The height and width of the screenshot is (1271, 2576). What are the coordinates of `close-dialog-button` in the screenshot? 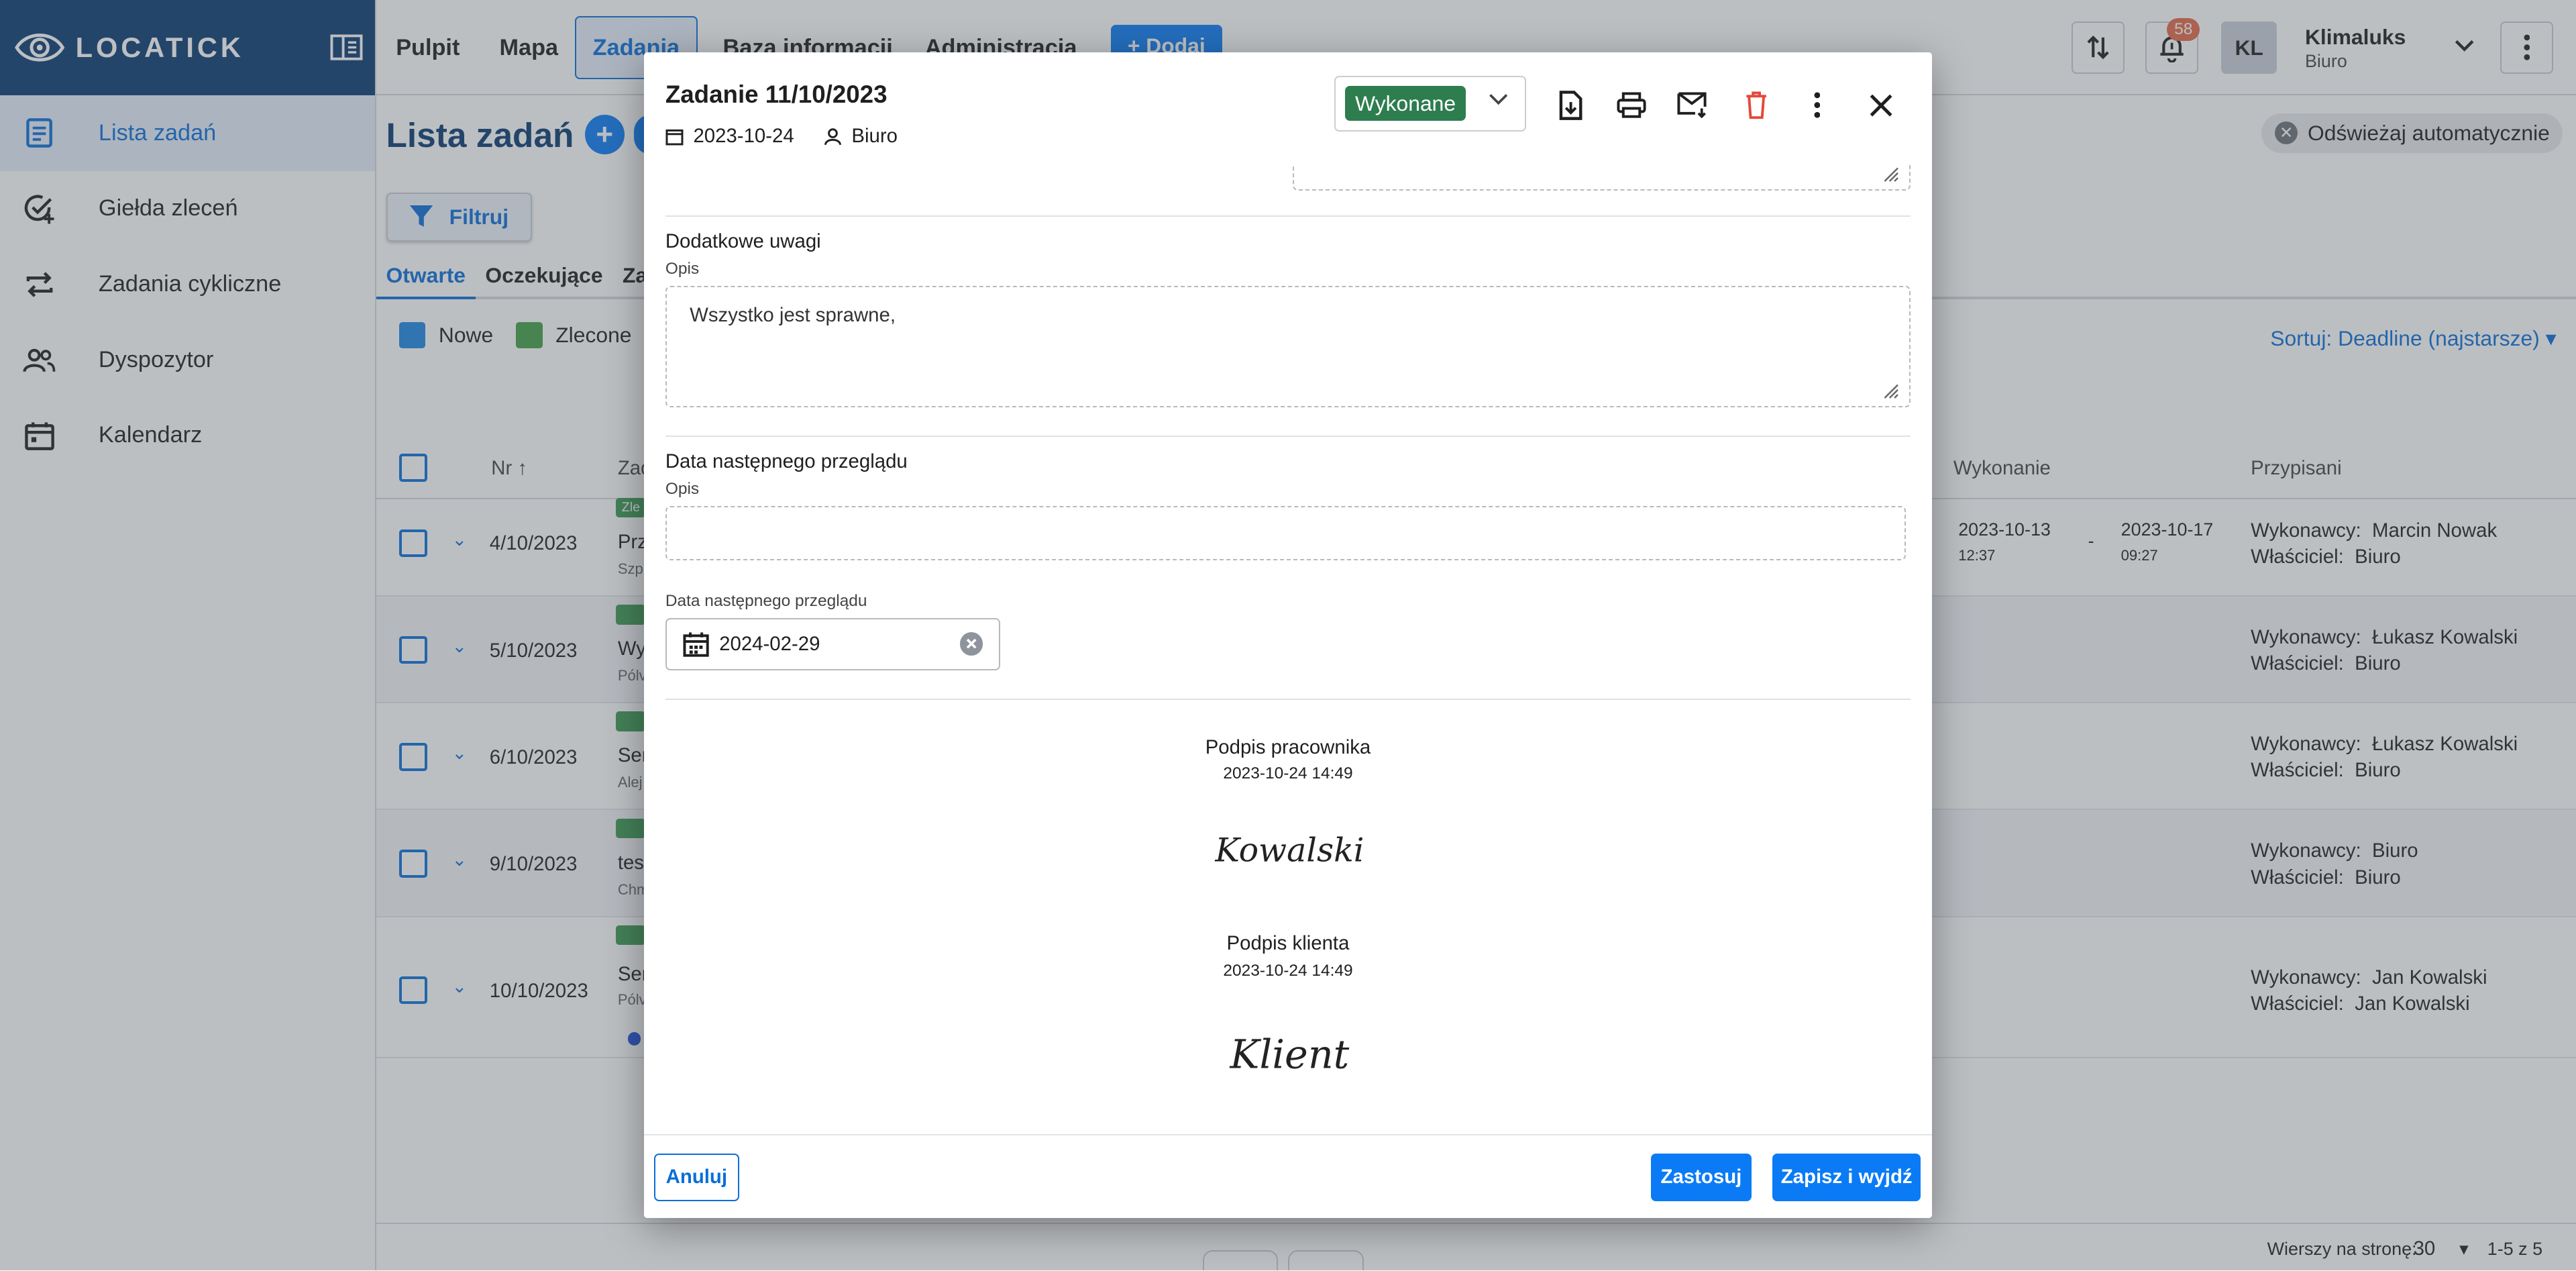 It's located at (1881, 105).